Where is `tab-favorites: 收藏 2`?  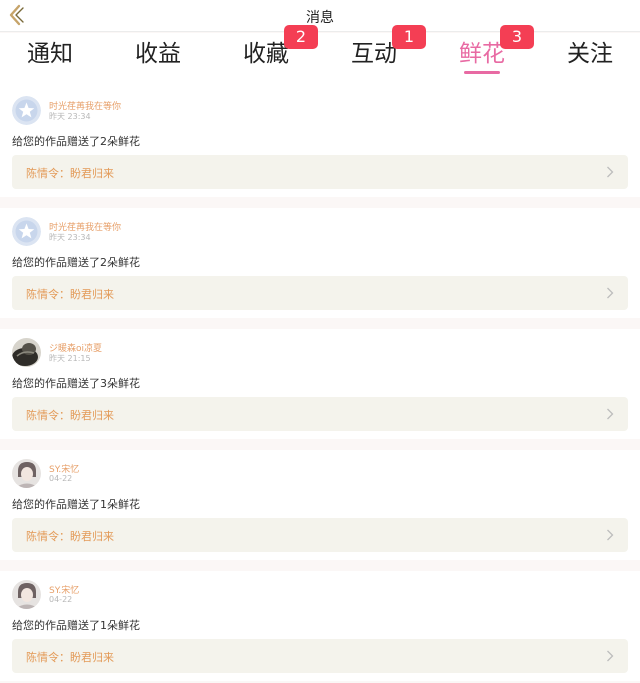 tab-favorites: 收藏 2 is located at coordinates (266, 56).